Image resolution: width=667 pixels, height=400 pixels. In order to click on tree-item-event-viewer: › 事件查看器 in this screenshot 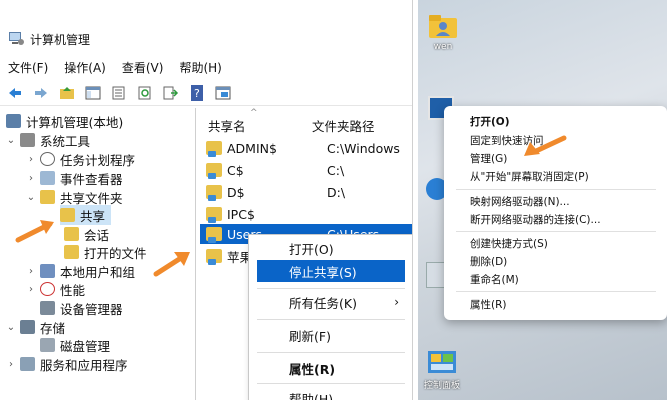, I will do `click(74, 178)`.